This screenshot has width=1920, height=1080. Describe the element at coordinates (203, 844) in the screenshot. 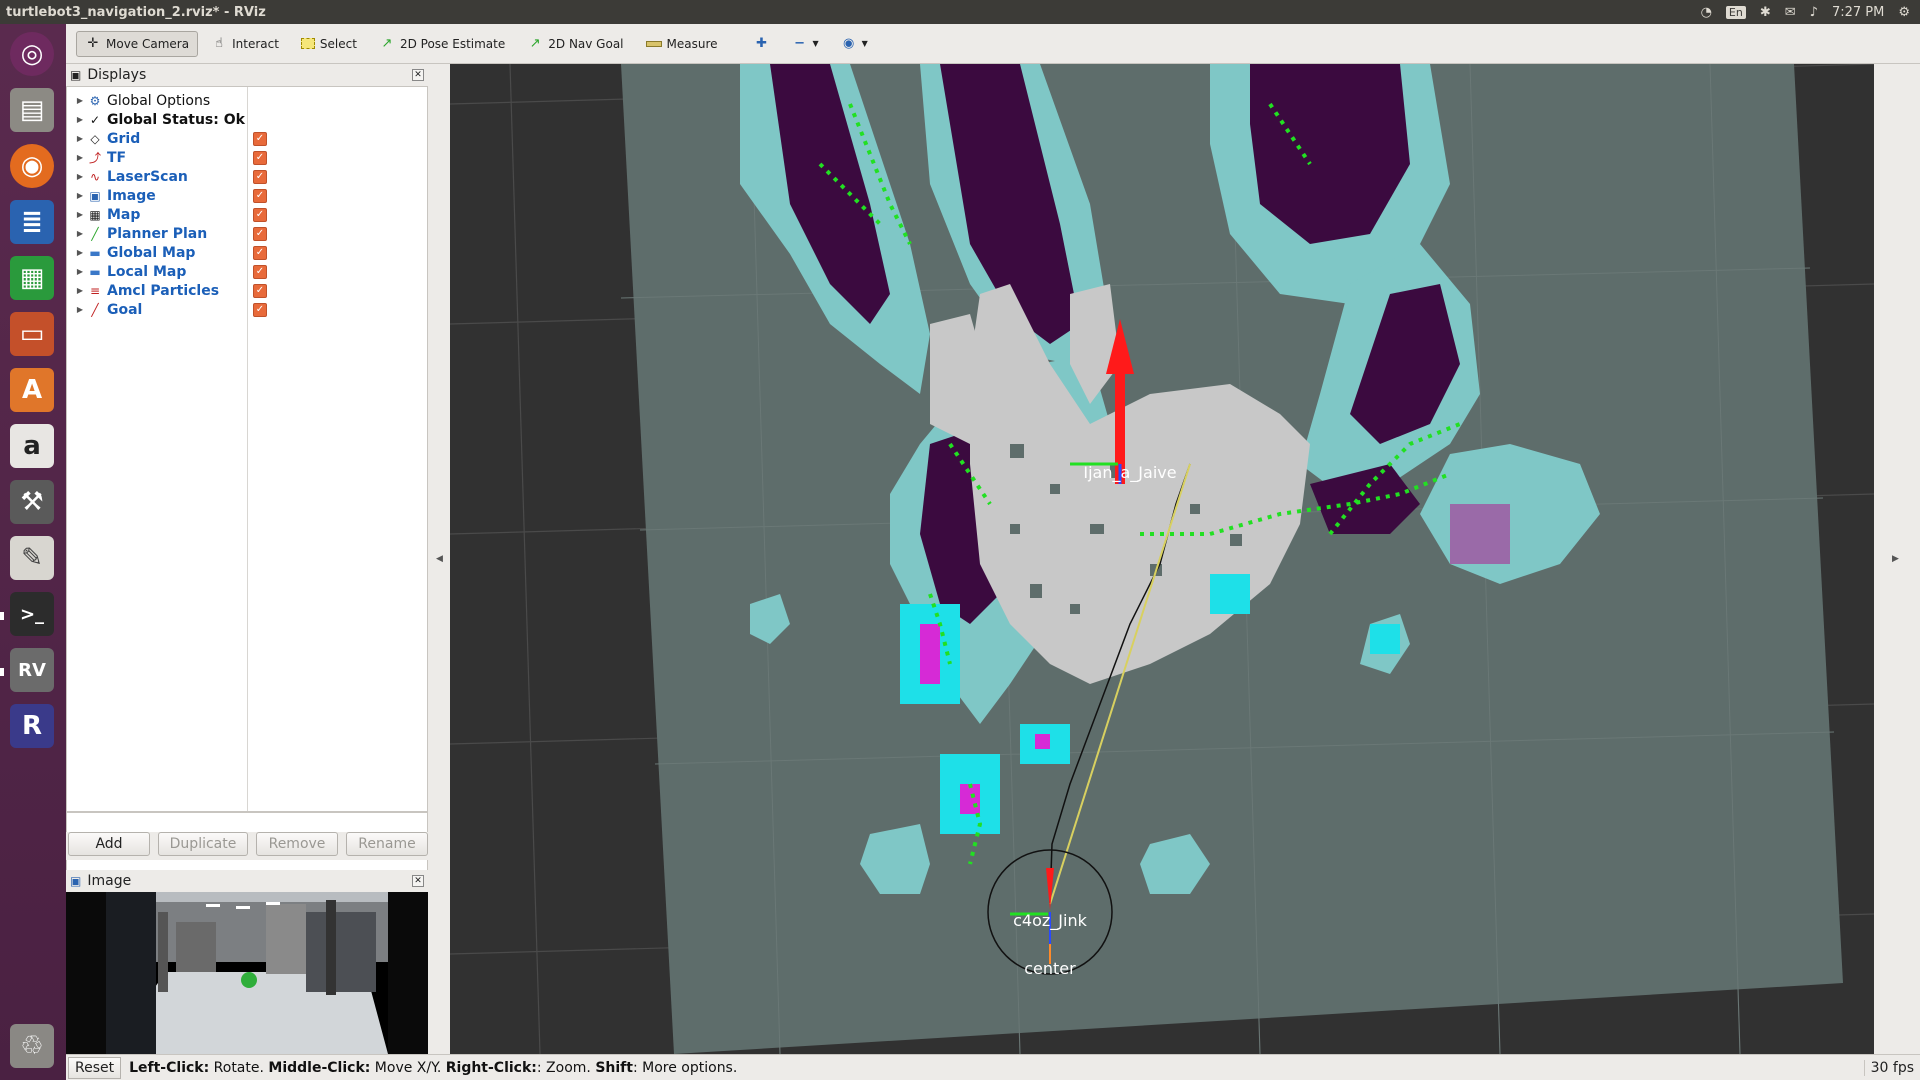

I see `duplicate-display-button: Duplicate` at that location.